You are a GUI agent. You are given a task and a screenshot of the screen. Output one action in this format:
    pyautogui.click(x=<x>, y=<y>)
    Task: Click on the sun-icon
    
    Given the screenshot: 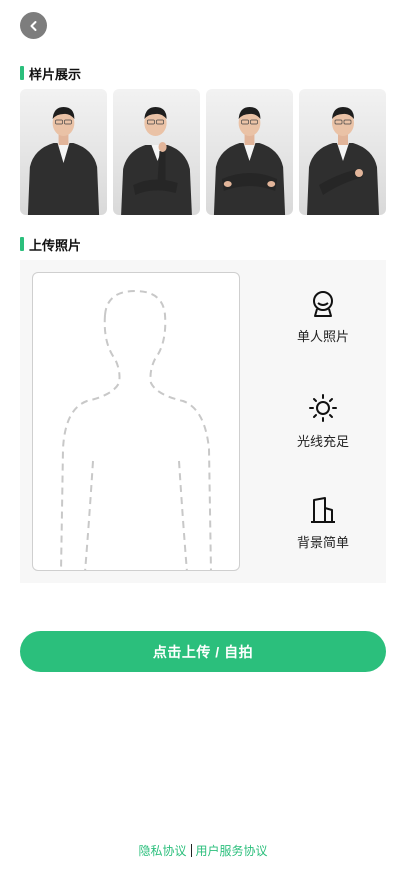 What is the action you would take?
    pyautogui.click(x=323, y=408)
    